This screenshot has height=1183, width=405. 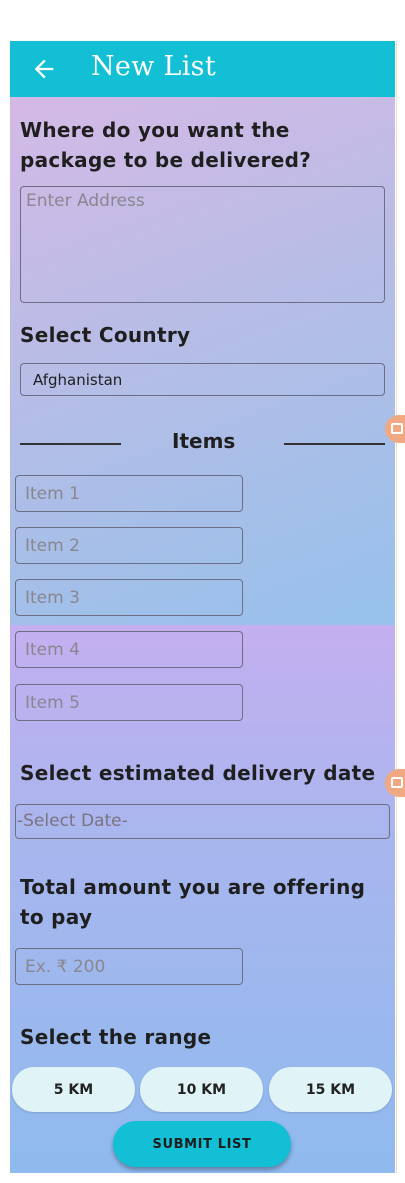 What do you see at coordinates (334, 444) in the screenshot?
I see `items-divider-right` at bounding box center [334, 444].